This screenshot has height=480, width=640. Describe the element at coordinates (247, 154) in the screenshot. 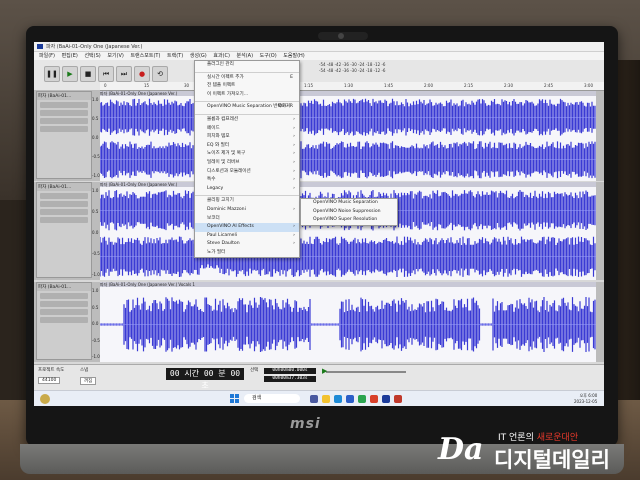

I see `effects-menu-item: 노이즈 제거 및 복구 ›` at that location.